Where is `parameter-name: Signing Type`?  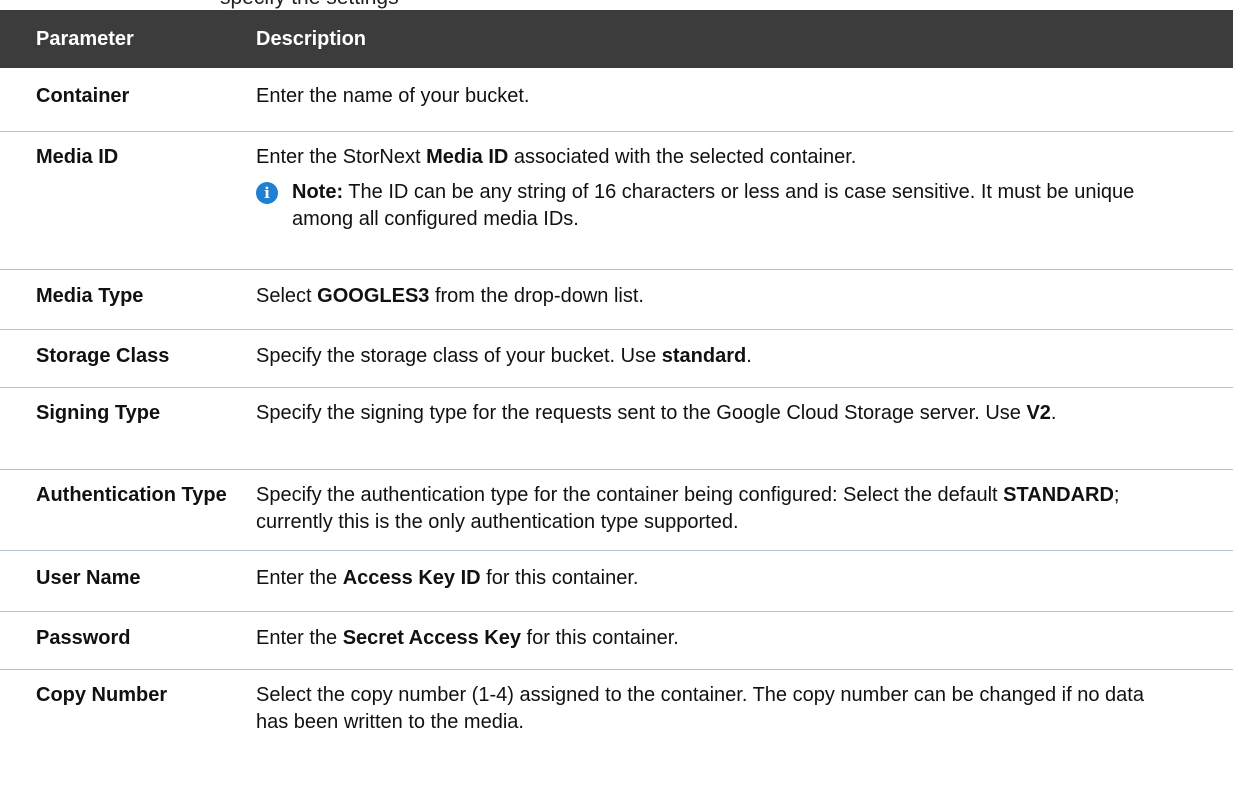
parameter-name: Signing Type is located at coordinates (98, 412).